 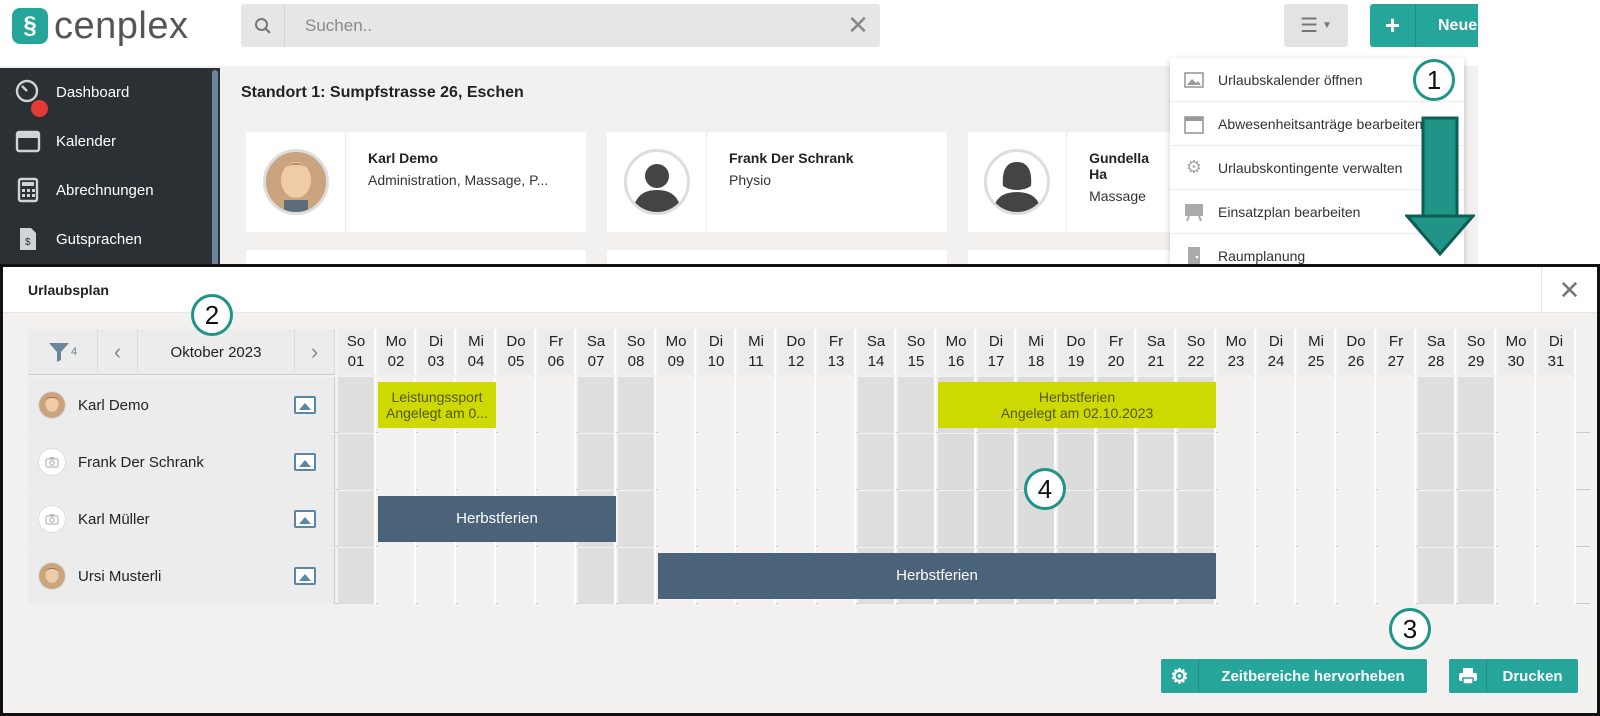 What do you see at coordinates (215, 169) in the screenshot?
I see `sidebar-scrollbar` at bounding box center [215, 169].